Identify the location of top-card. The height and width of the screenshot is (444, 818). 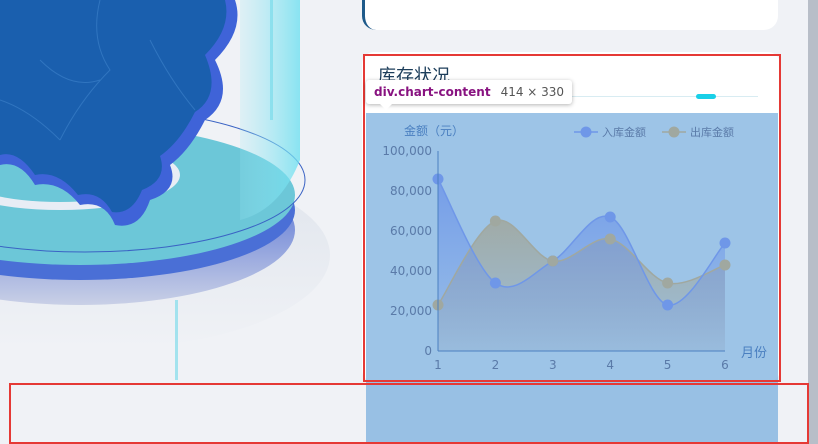
(570, 15).